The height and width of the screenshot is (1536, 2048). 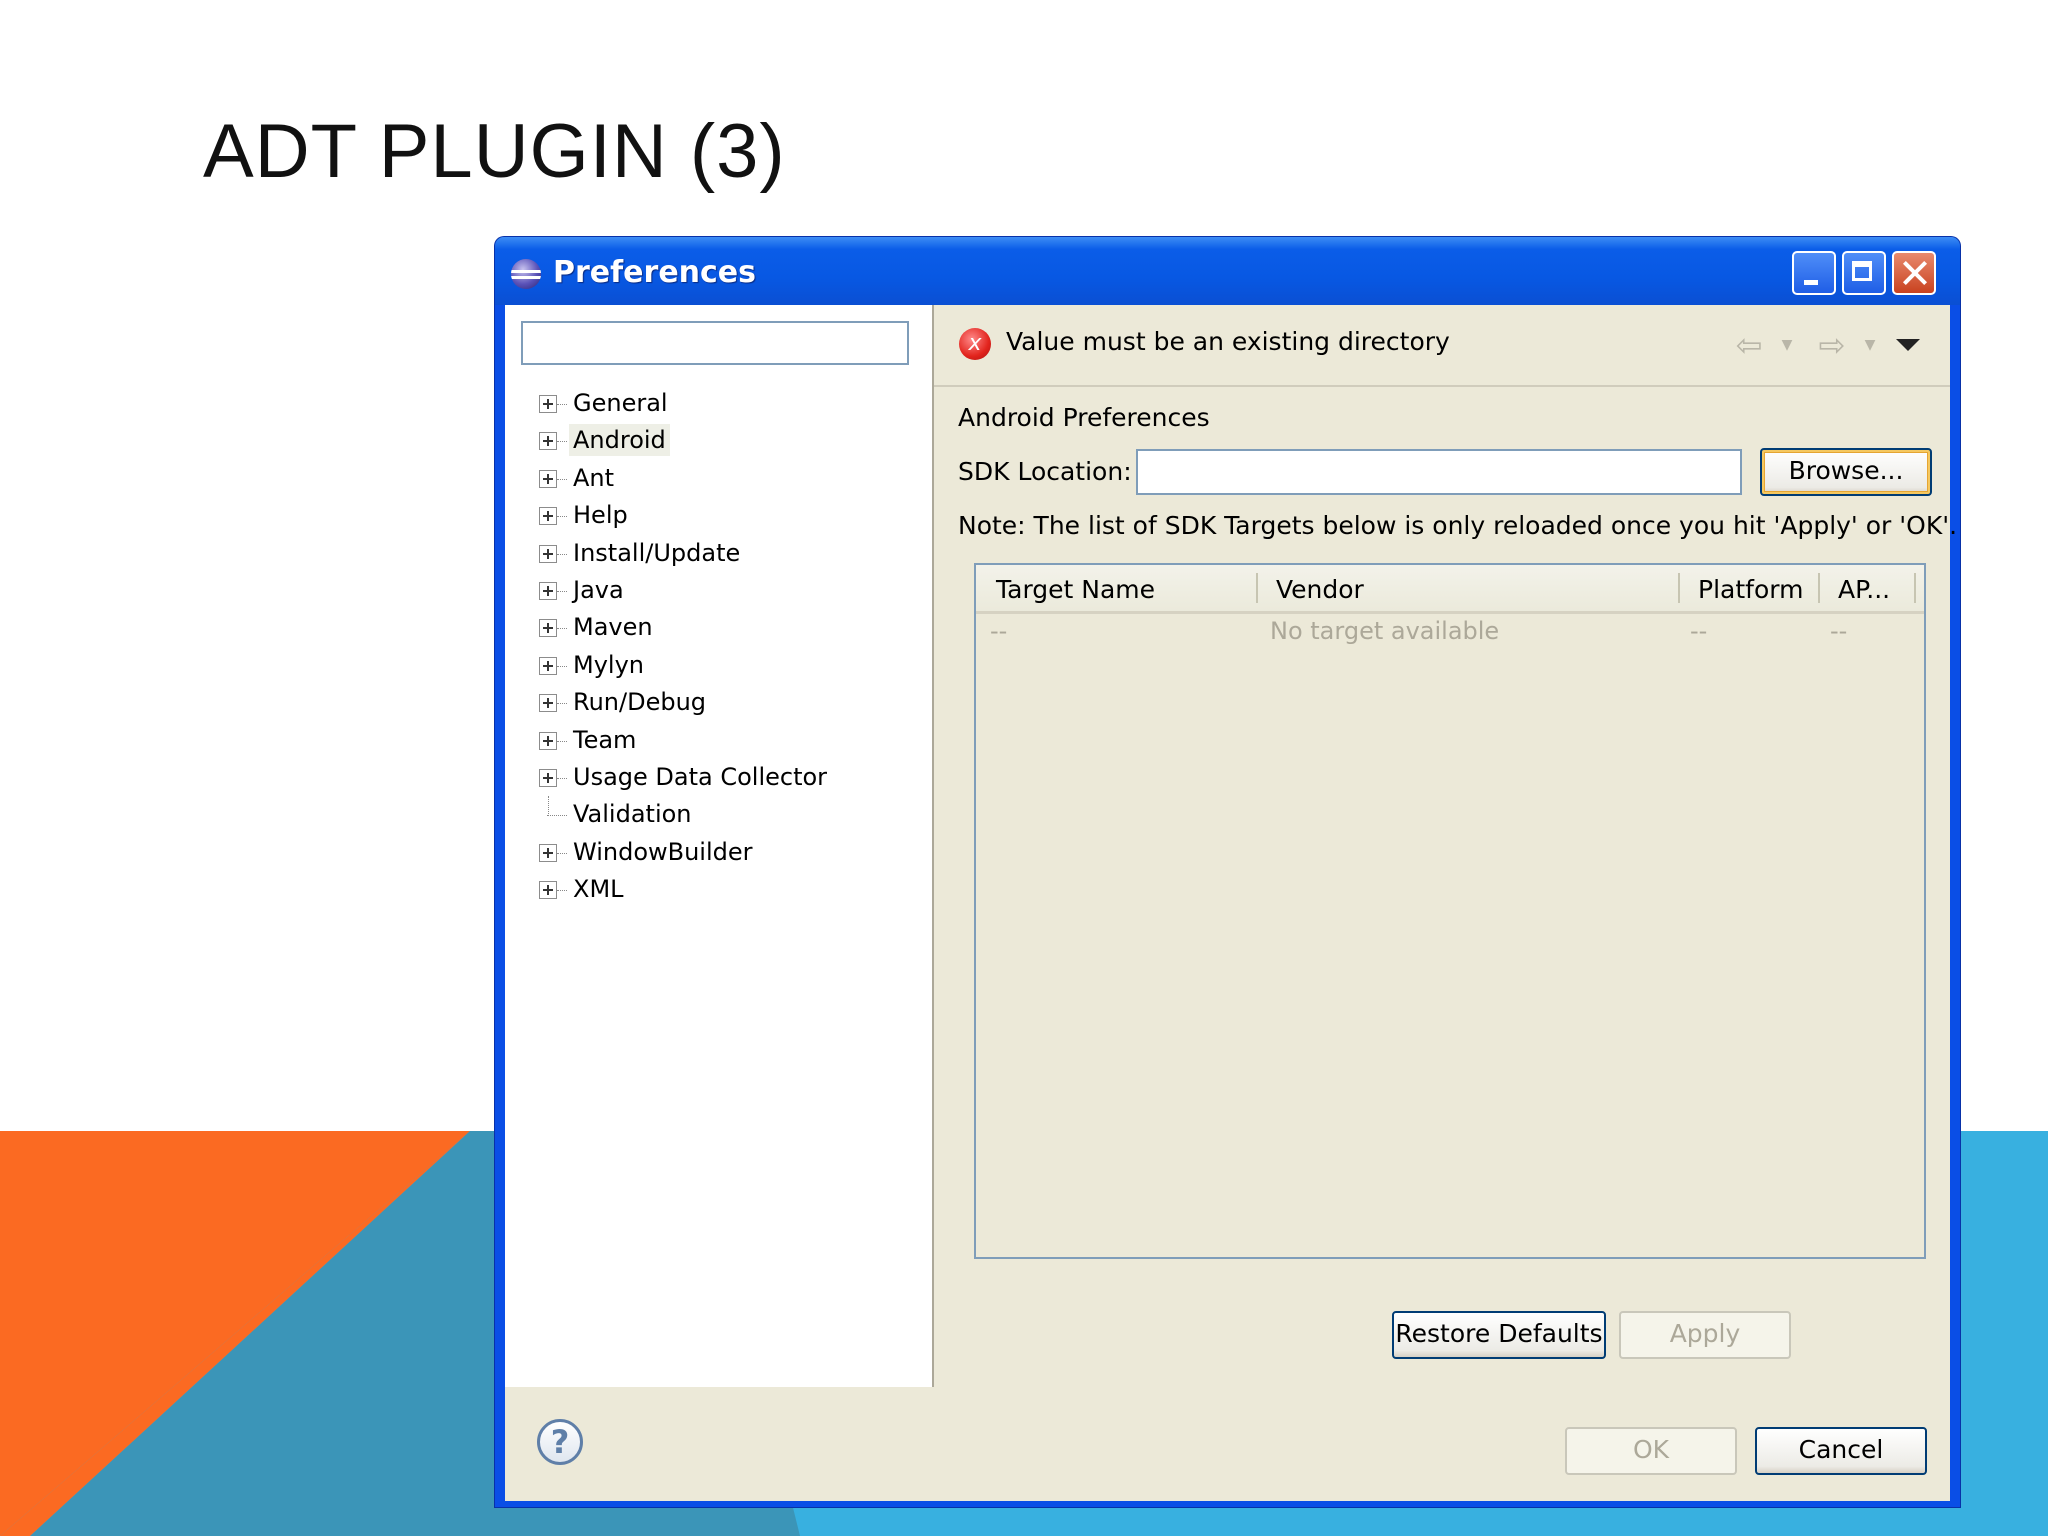 I want to click on forward-arrow-icon: ⇨, so click(x=1832, y=345).